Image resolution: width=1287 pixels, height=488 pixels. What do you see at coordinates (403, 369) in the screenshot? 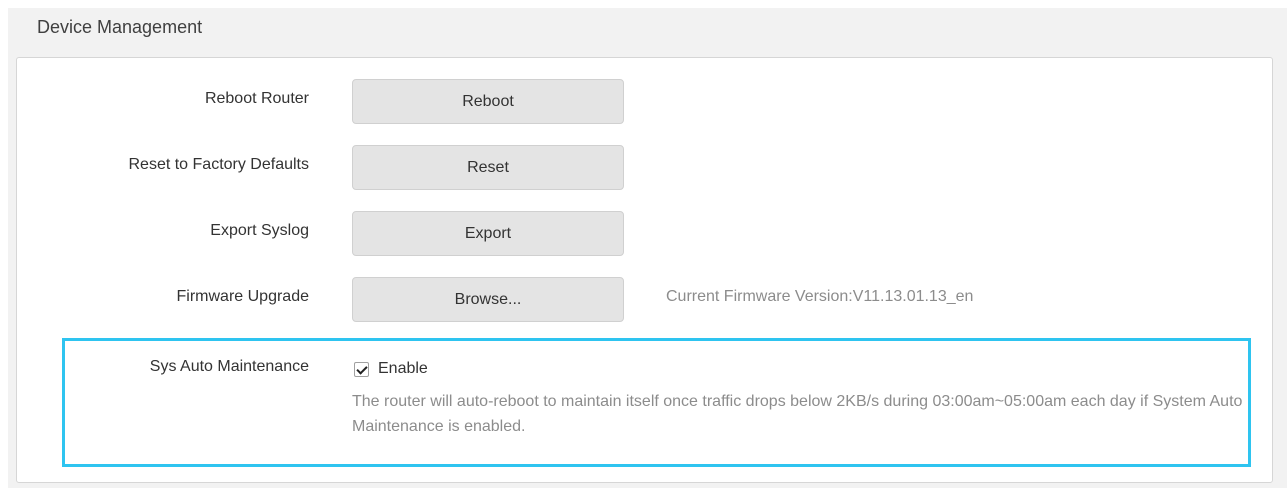
I see `enable-checkbox-label: Enable` at bounding box center [403, 369].